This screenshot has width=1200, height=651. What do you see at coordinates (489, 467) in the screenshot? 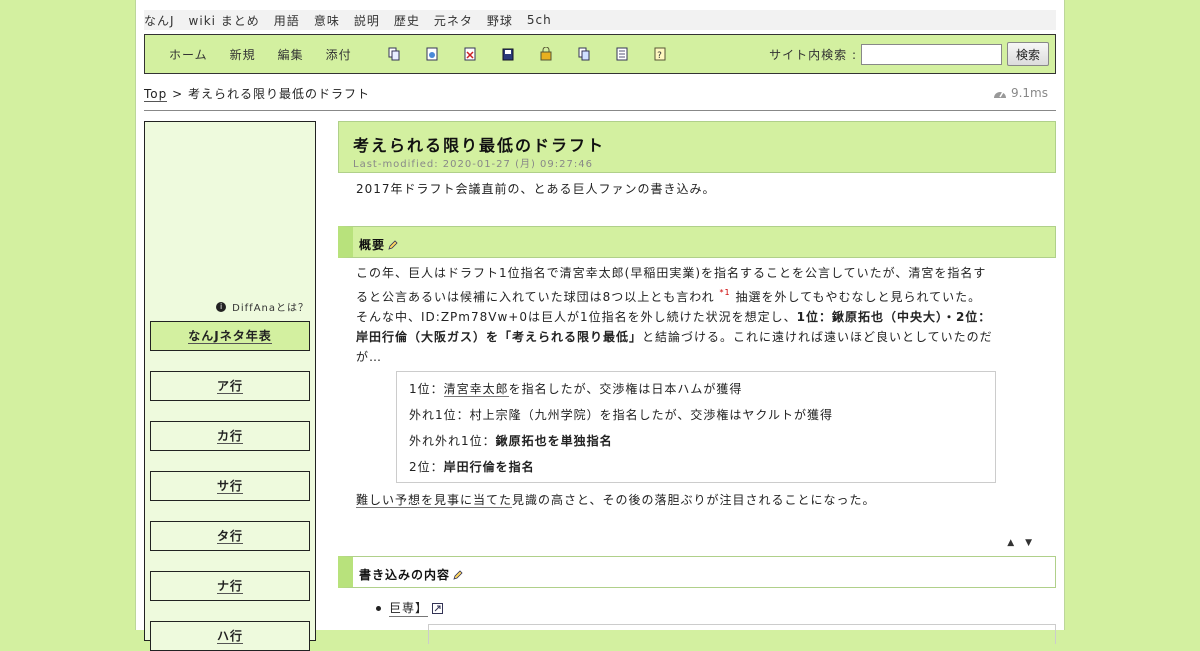
I see `quote-bold: 岸田行倫を指名` at bounding box center [489, 467].